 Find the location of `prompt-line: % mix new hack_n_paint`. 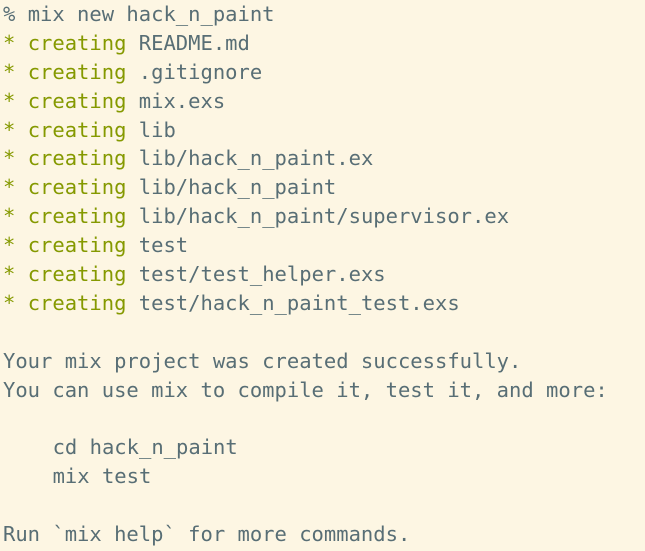

prompt-line: % mix new hack_n_paint is located at coordinates (324, 14).